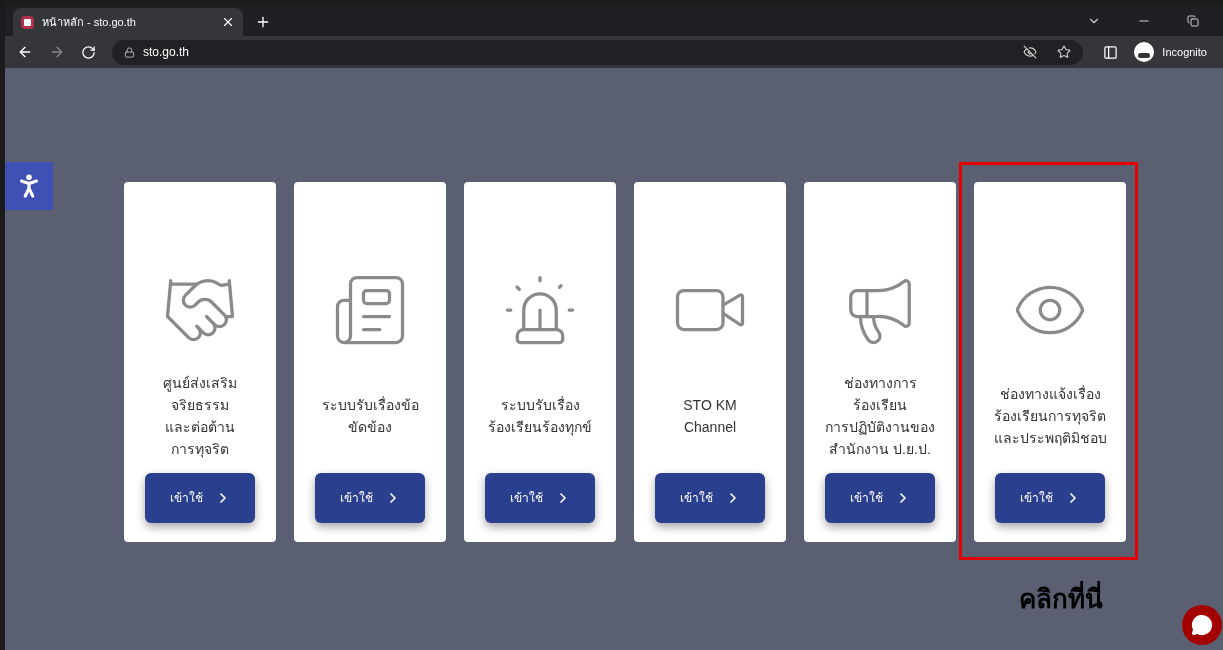 This screenshot has width=1223, height=650. I want to click on lock-icon, so click(129, 52).